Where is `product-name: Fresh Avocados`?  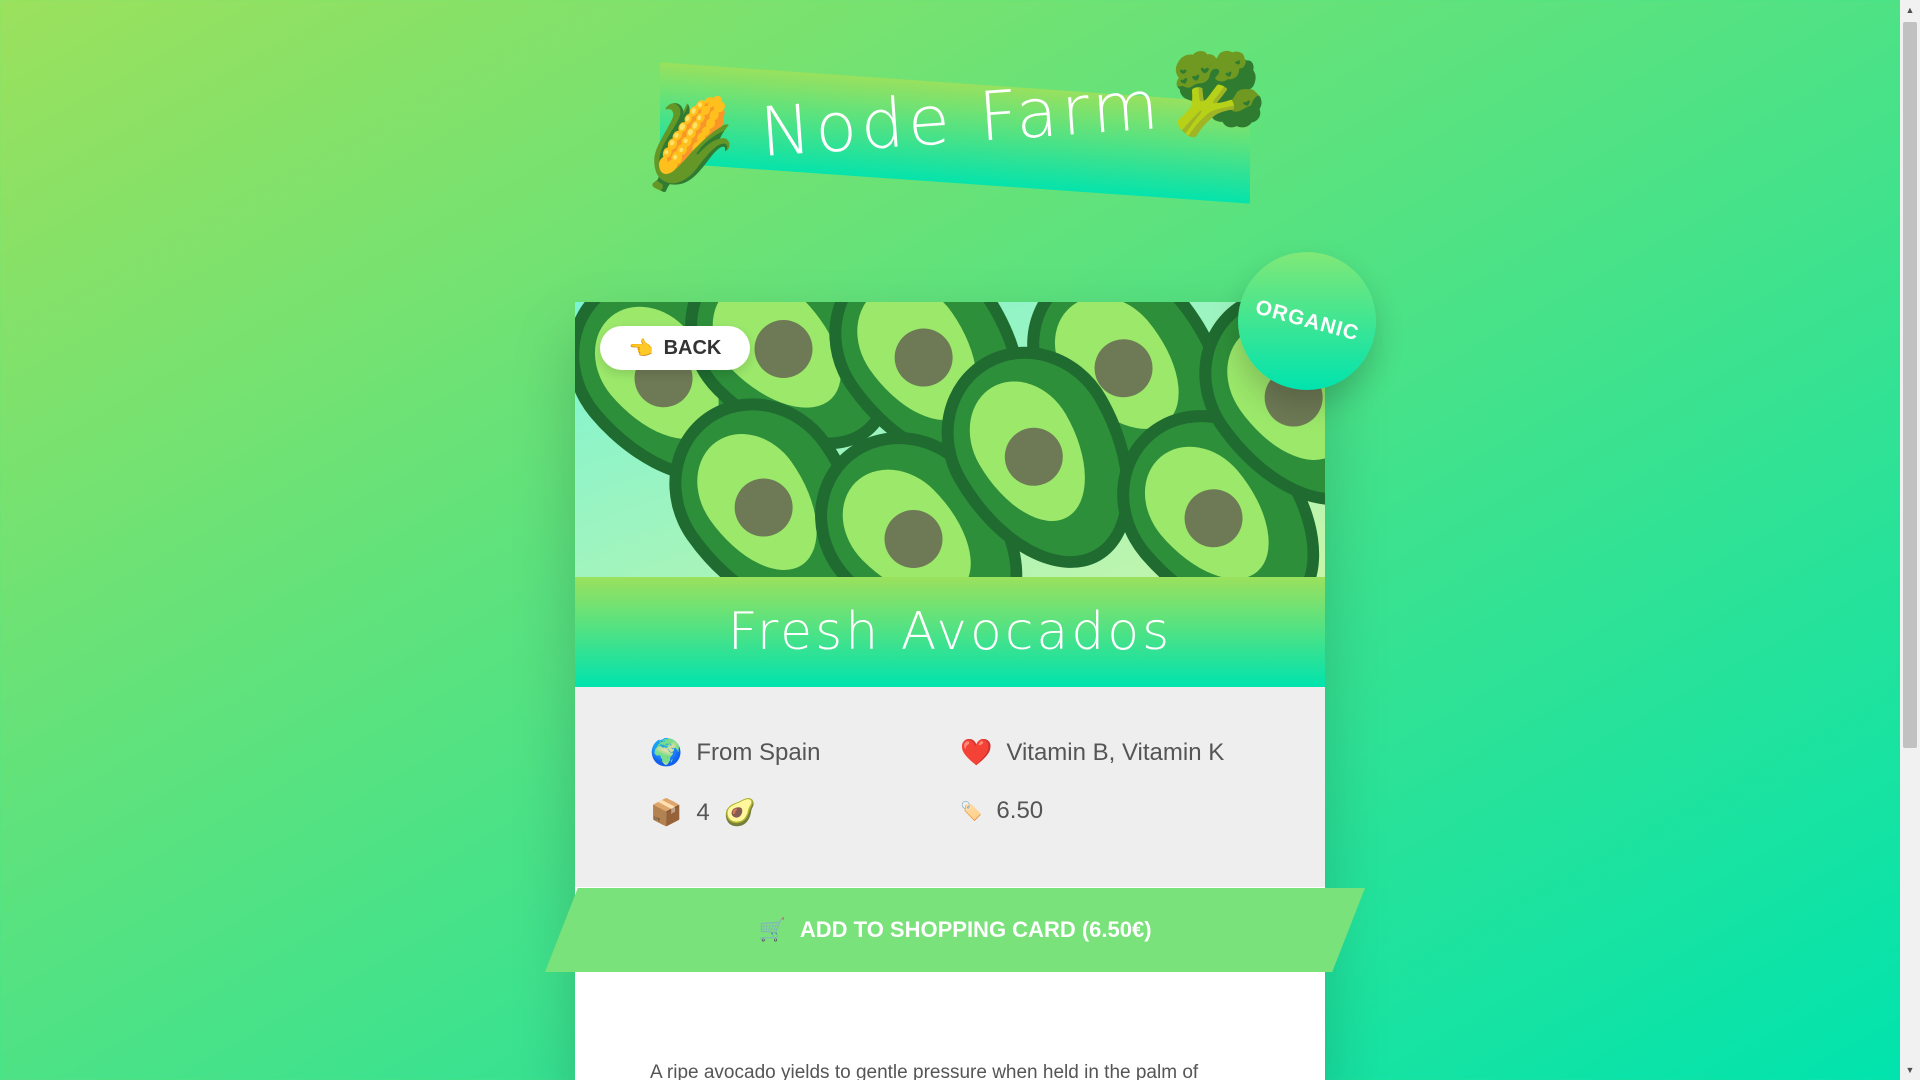 product-name: Fresh Avocados is located at coordinates (950, 632).